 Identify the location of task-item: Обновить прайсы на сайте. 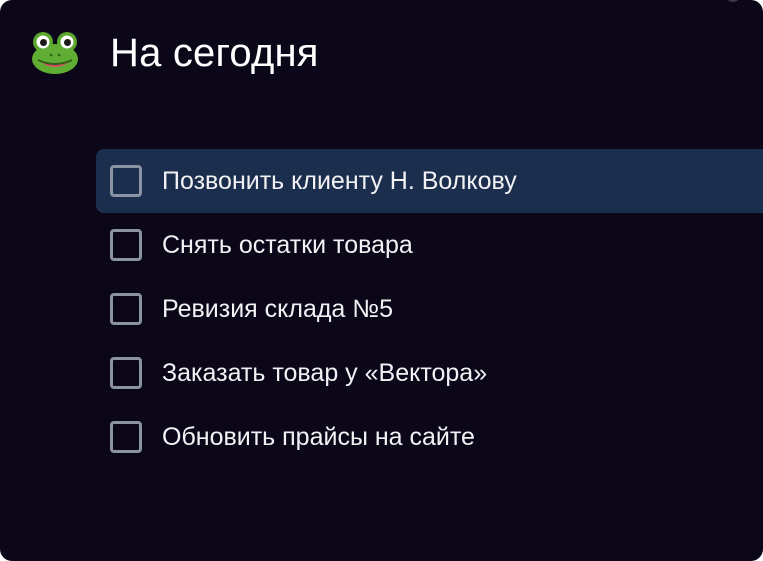
(429, 437).